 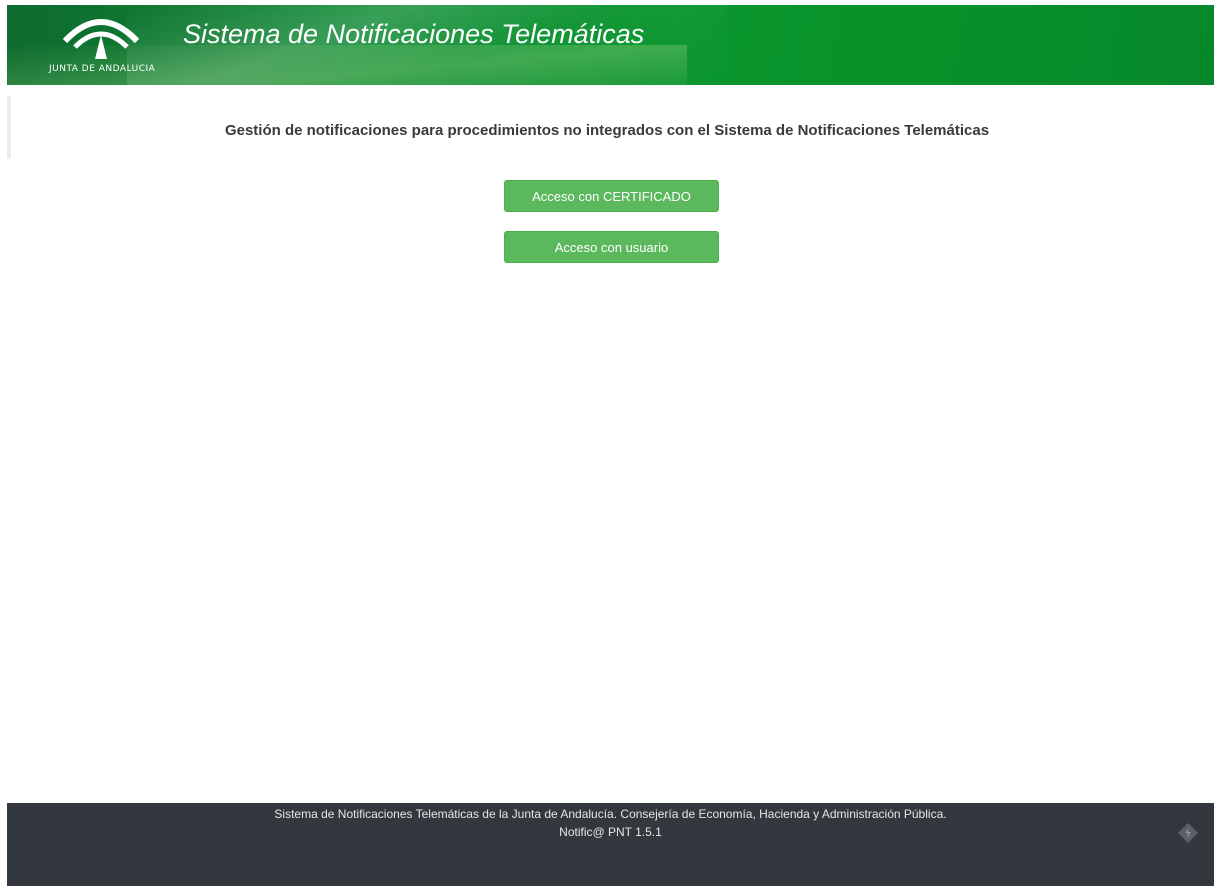 I want to click on junta-arches-icon, so click(x=101, y=39).